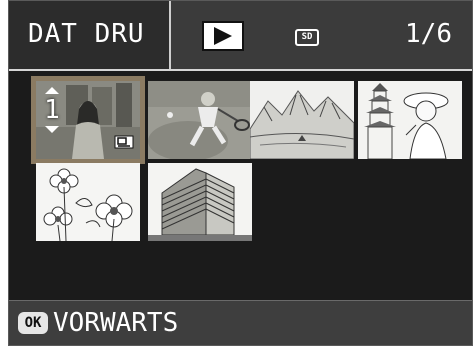  What do you see at coordinates (223, 36) in the screenshot?
I see `play-icon` at bounding box center [223, 36].